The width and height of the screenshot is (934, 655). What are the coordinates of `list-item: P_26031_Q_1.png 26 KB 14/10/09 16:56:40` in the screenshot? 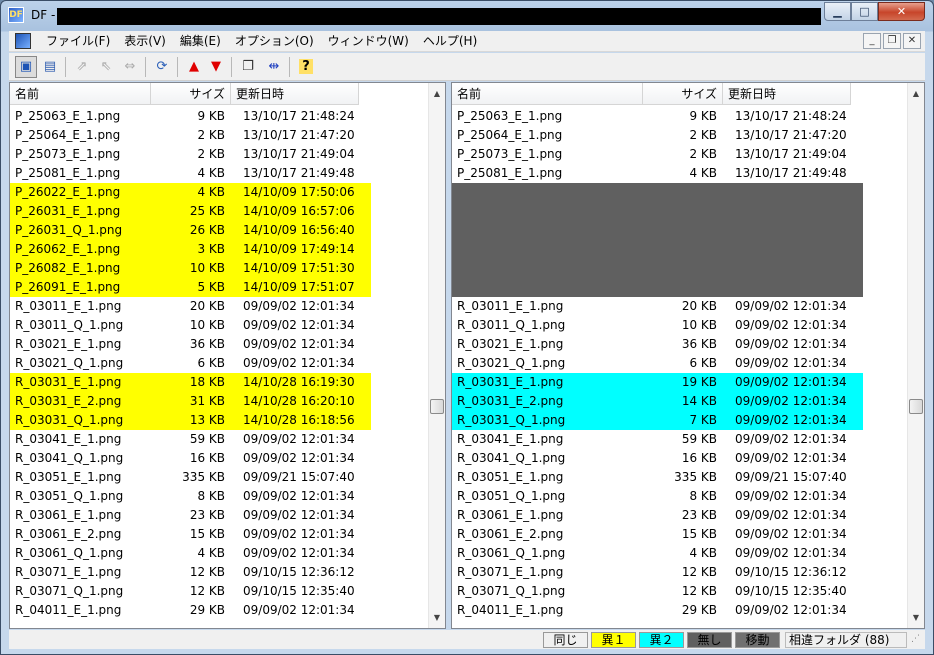 It's located at (190, 230).